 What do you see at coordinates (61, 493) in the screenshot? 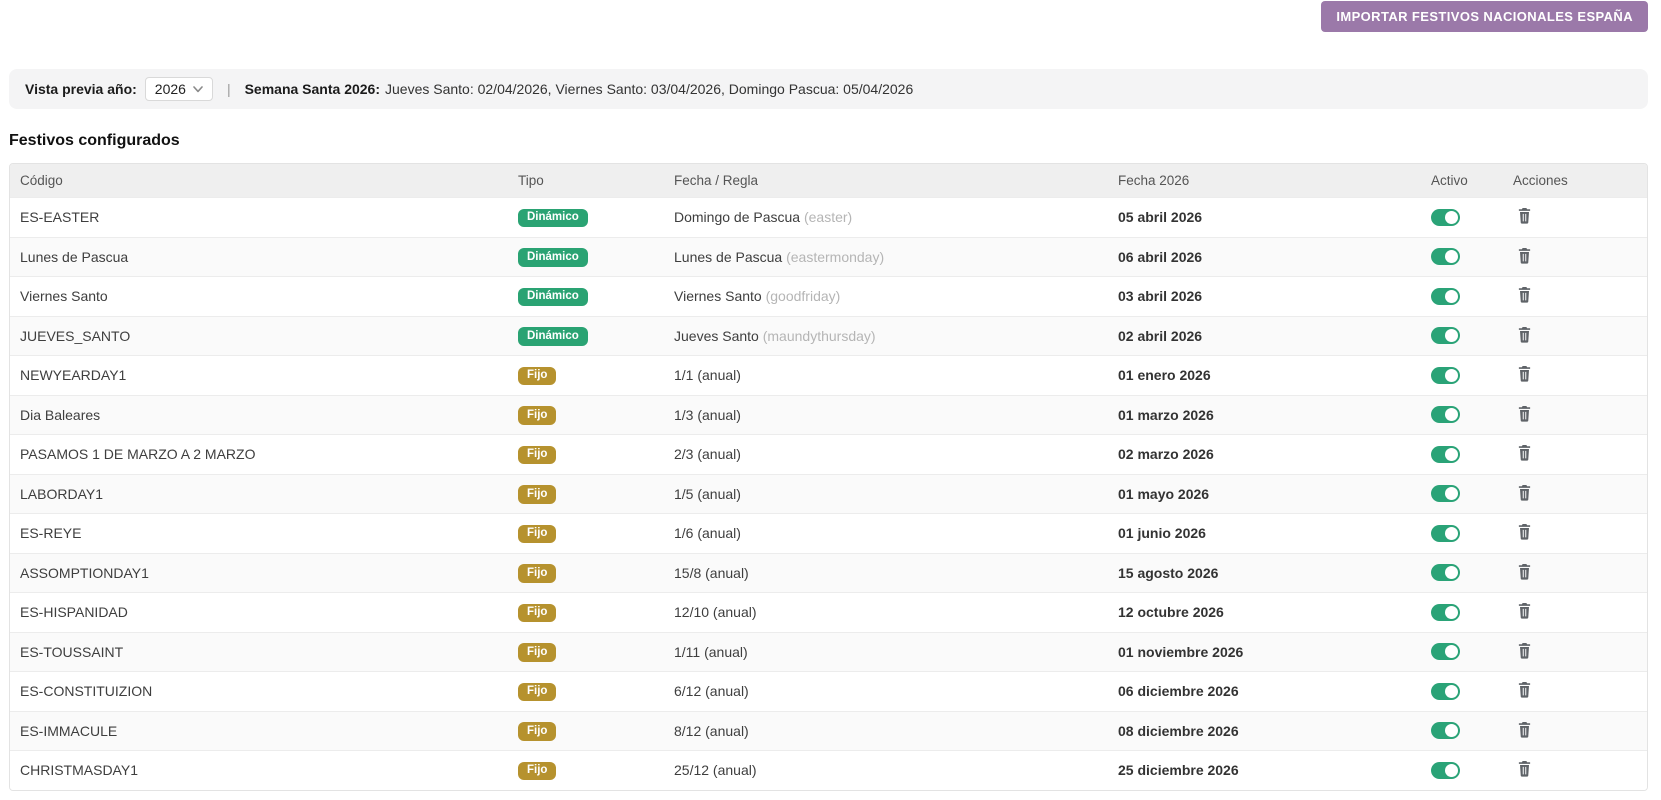
I see `holiday-code: LABORDAY1` at bounding box center [61, 493].